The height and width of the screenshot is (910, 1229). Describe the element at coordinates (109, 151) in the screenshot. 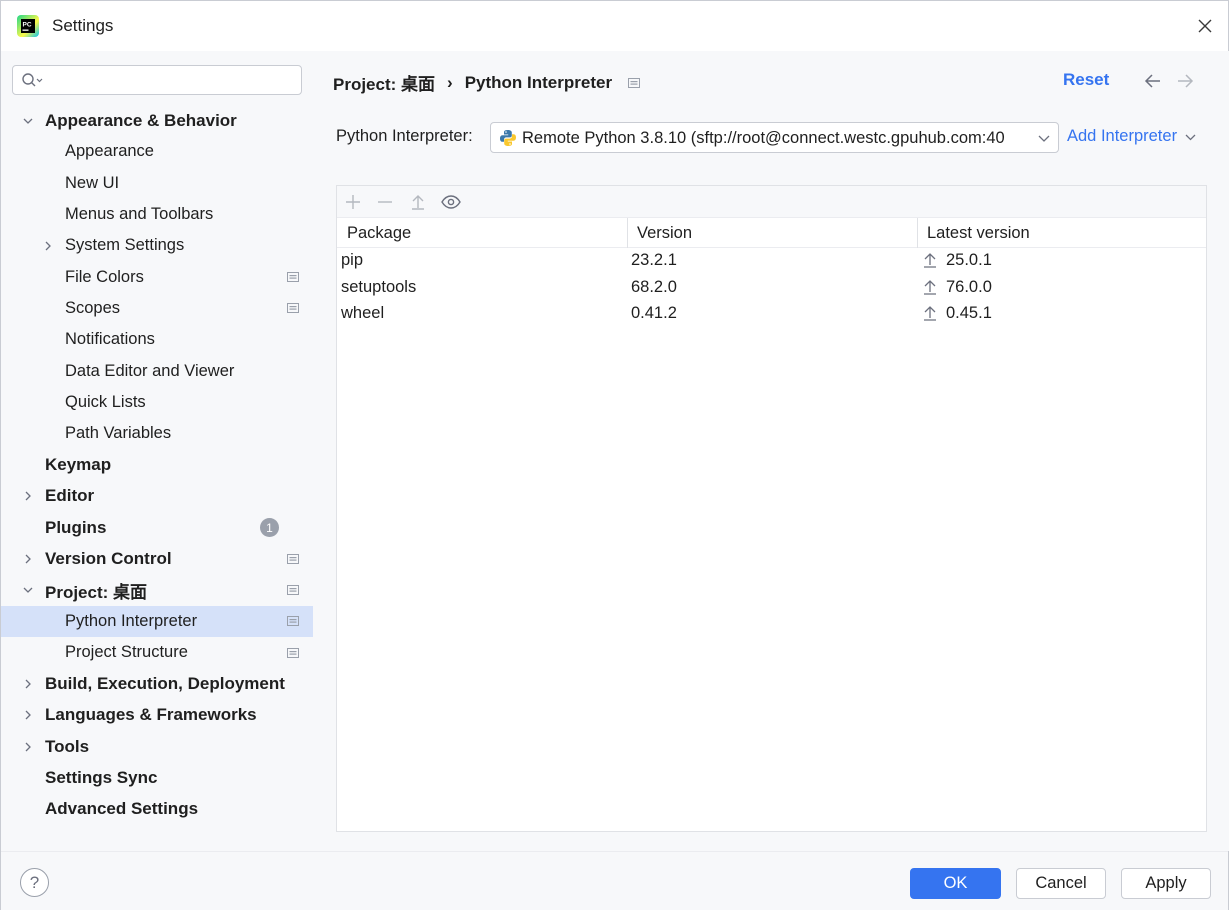

I see `sidebar-item-label: Appearance` at that location.